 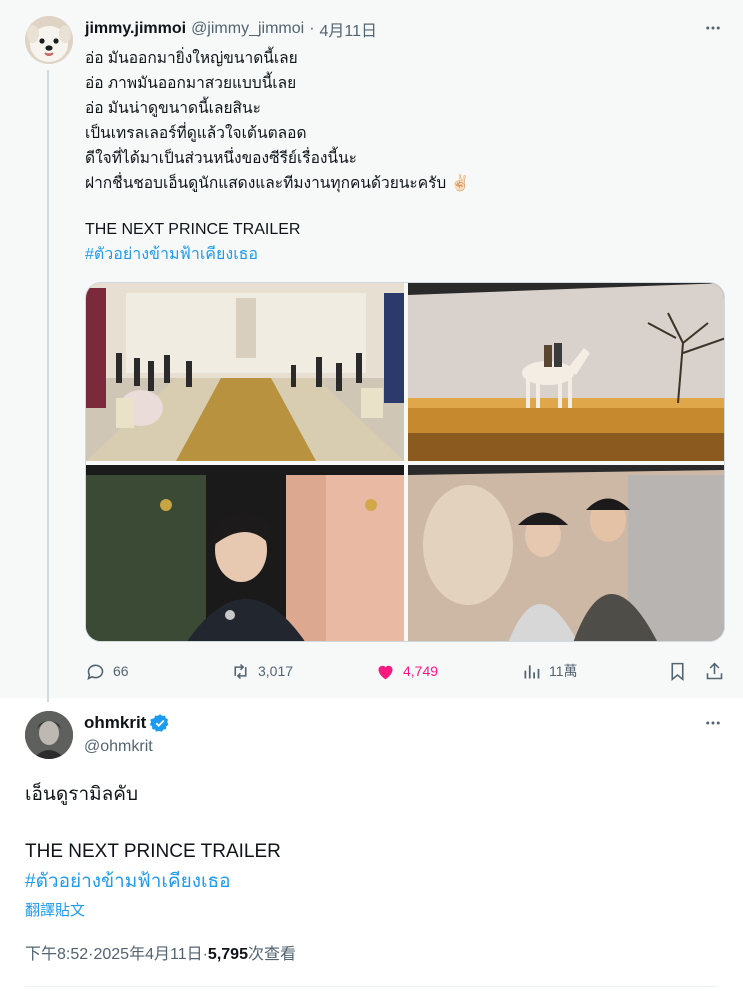 I want to click on user-handle: @ohmkrit, so click(x=118, y=747).